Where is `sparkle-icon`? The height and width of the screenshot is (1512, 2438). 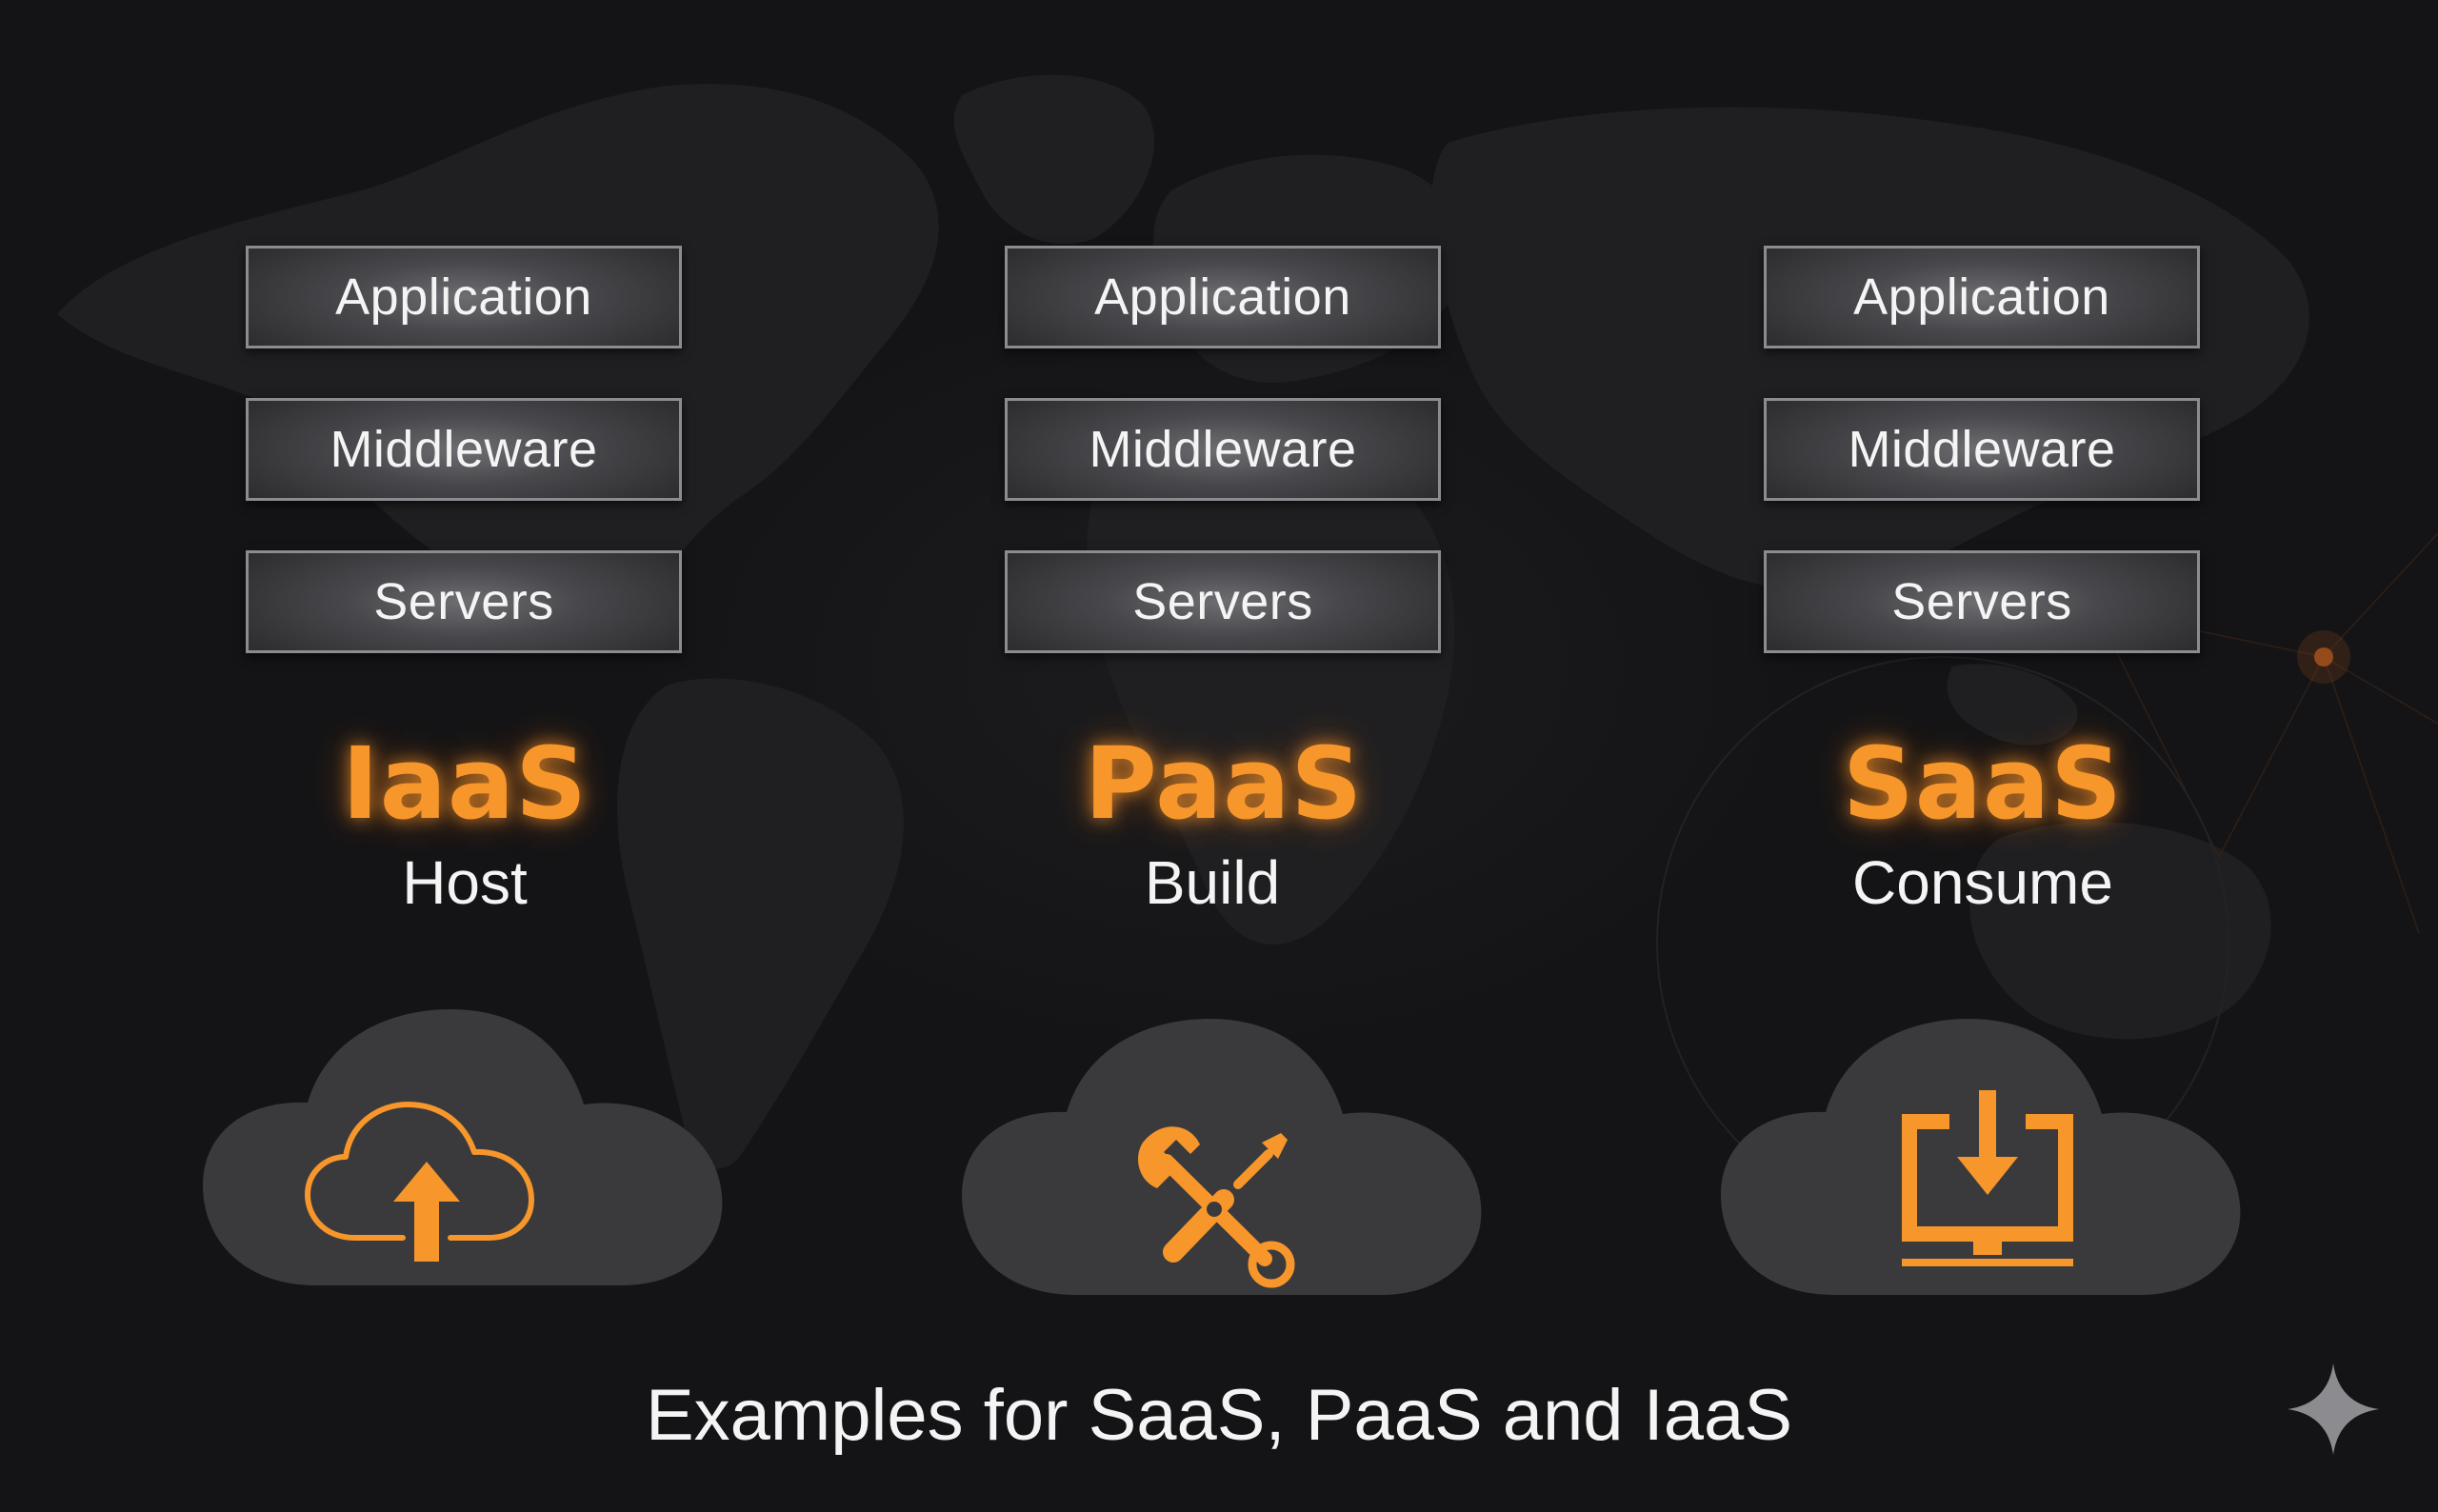
sparkle-icon is located at coordinates (2333, 1409).